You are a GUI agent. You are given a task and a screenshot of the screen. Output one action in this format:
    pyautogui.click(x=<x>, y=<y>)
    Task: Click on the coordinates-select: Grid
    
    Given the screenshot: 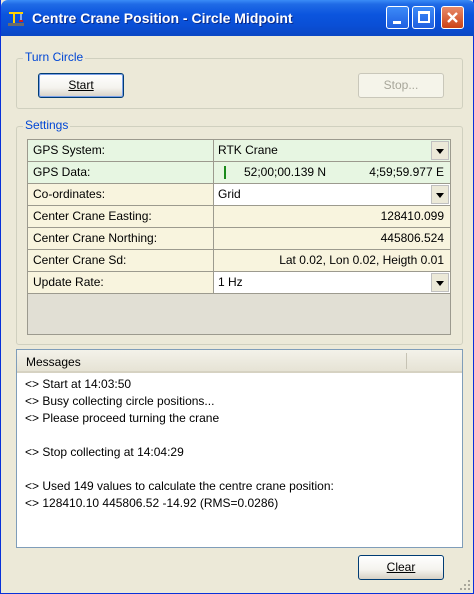 What is the action you would take?
    pyautogui.click(x=332, y=195)
    